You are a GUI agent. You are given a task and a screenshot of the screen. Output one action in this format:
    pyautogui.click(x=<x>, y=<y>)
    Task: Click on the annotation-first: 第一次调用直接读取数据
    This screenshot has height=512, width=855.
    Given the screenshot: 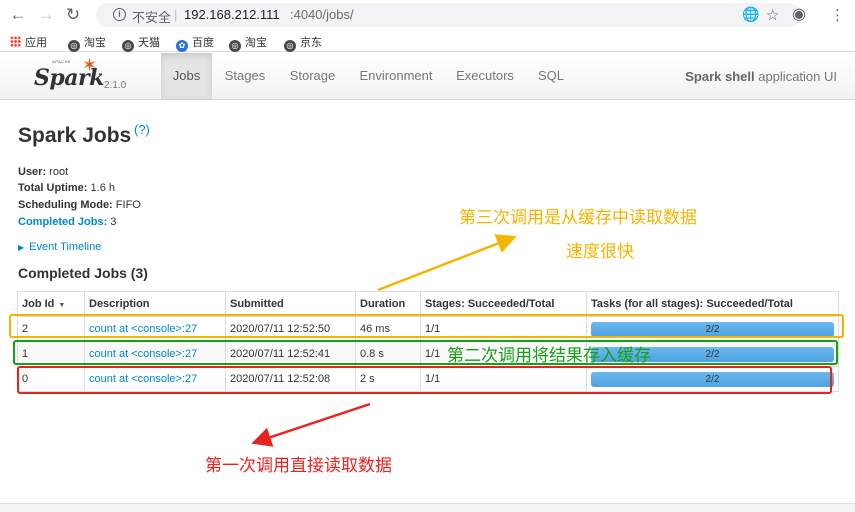 What is the action you would take?
    pyautogui.click(x=298, y=466)
    